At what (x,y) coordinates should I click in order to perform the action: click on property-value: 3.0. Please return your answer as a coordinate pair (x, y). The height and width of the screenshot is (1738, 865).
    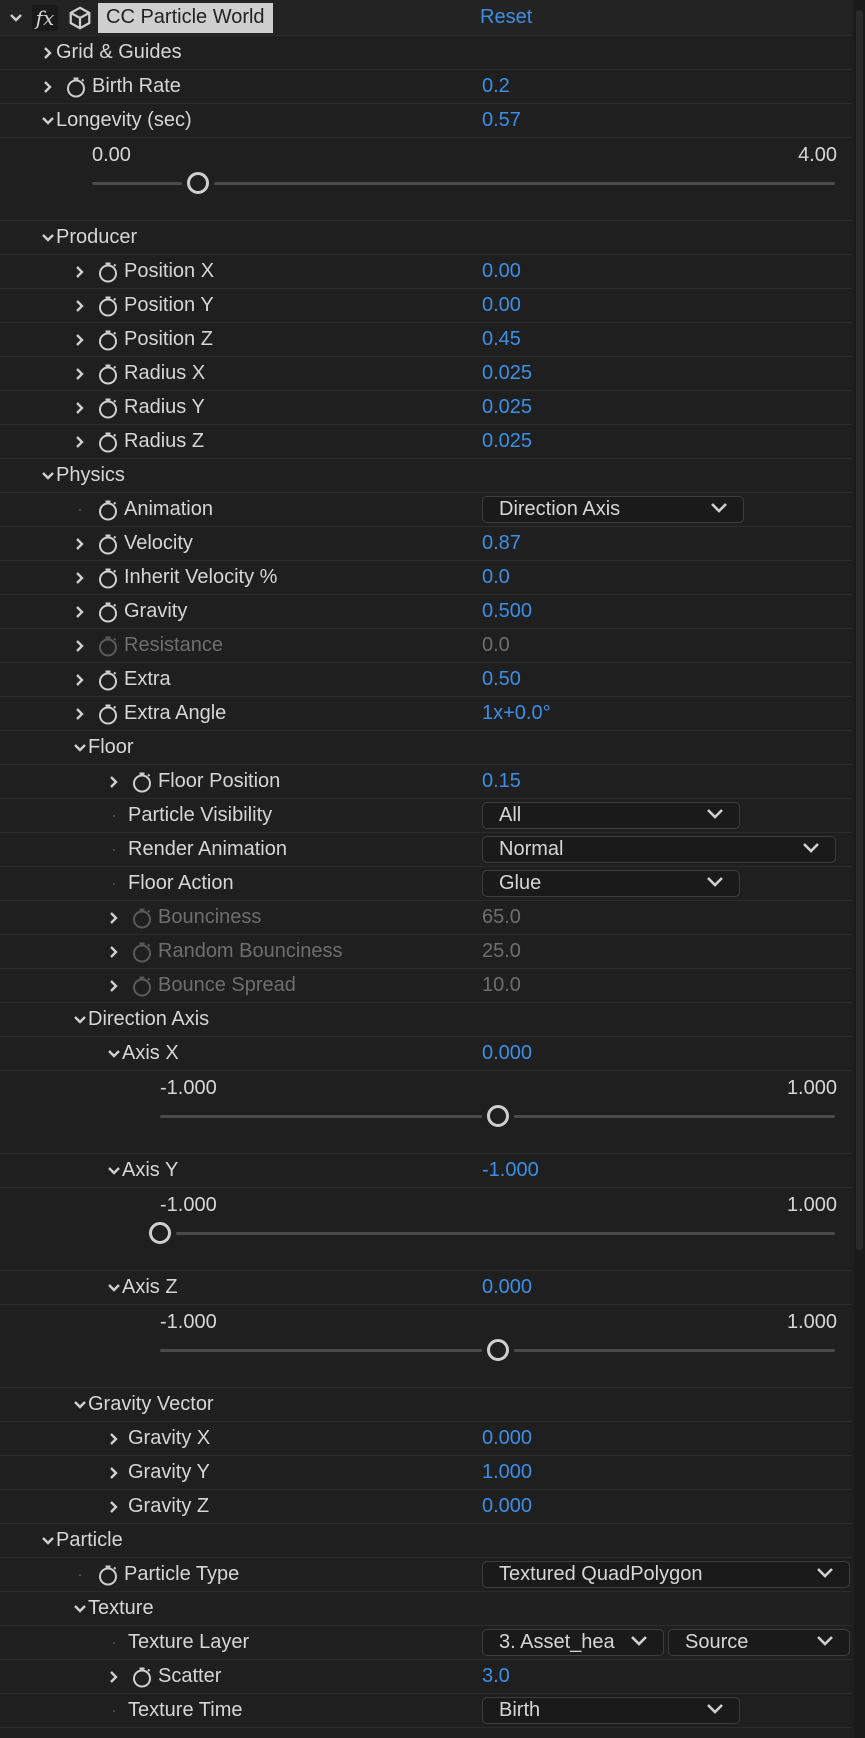
    Looking at the image, I should click on (496, 1676).